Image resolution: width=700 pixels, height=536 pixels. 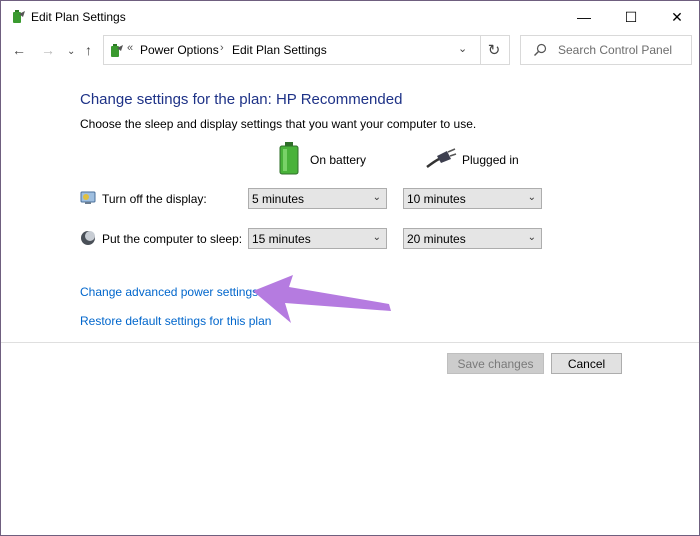 What do you see at coordinates (169, 292) in the screenshot?
I see `advanced-power-settings-link: Change advanced power settings` at bounding box center [169, 292].